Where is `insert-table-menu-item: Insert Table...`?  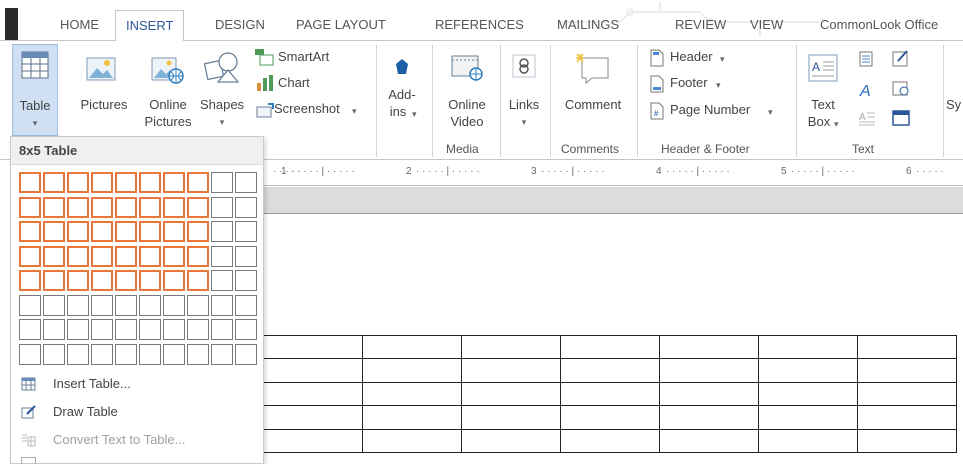 insert-table-menu-item: Insert Table... is located at coordinates (137, 384).